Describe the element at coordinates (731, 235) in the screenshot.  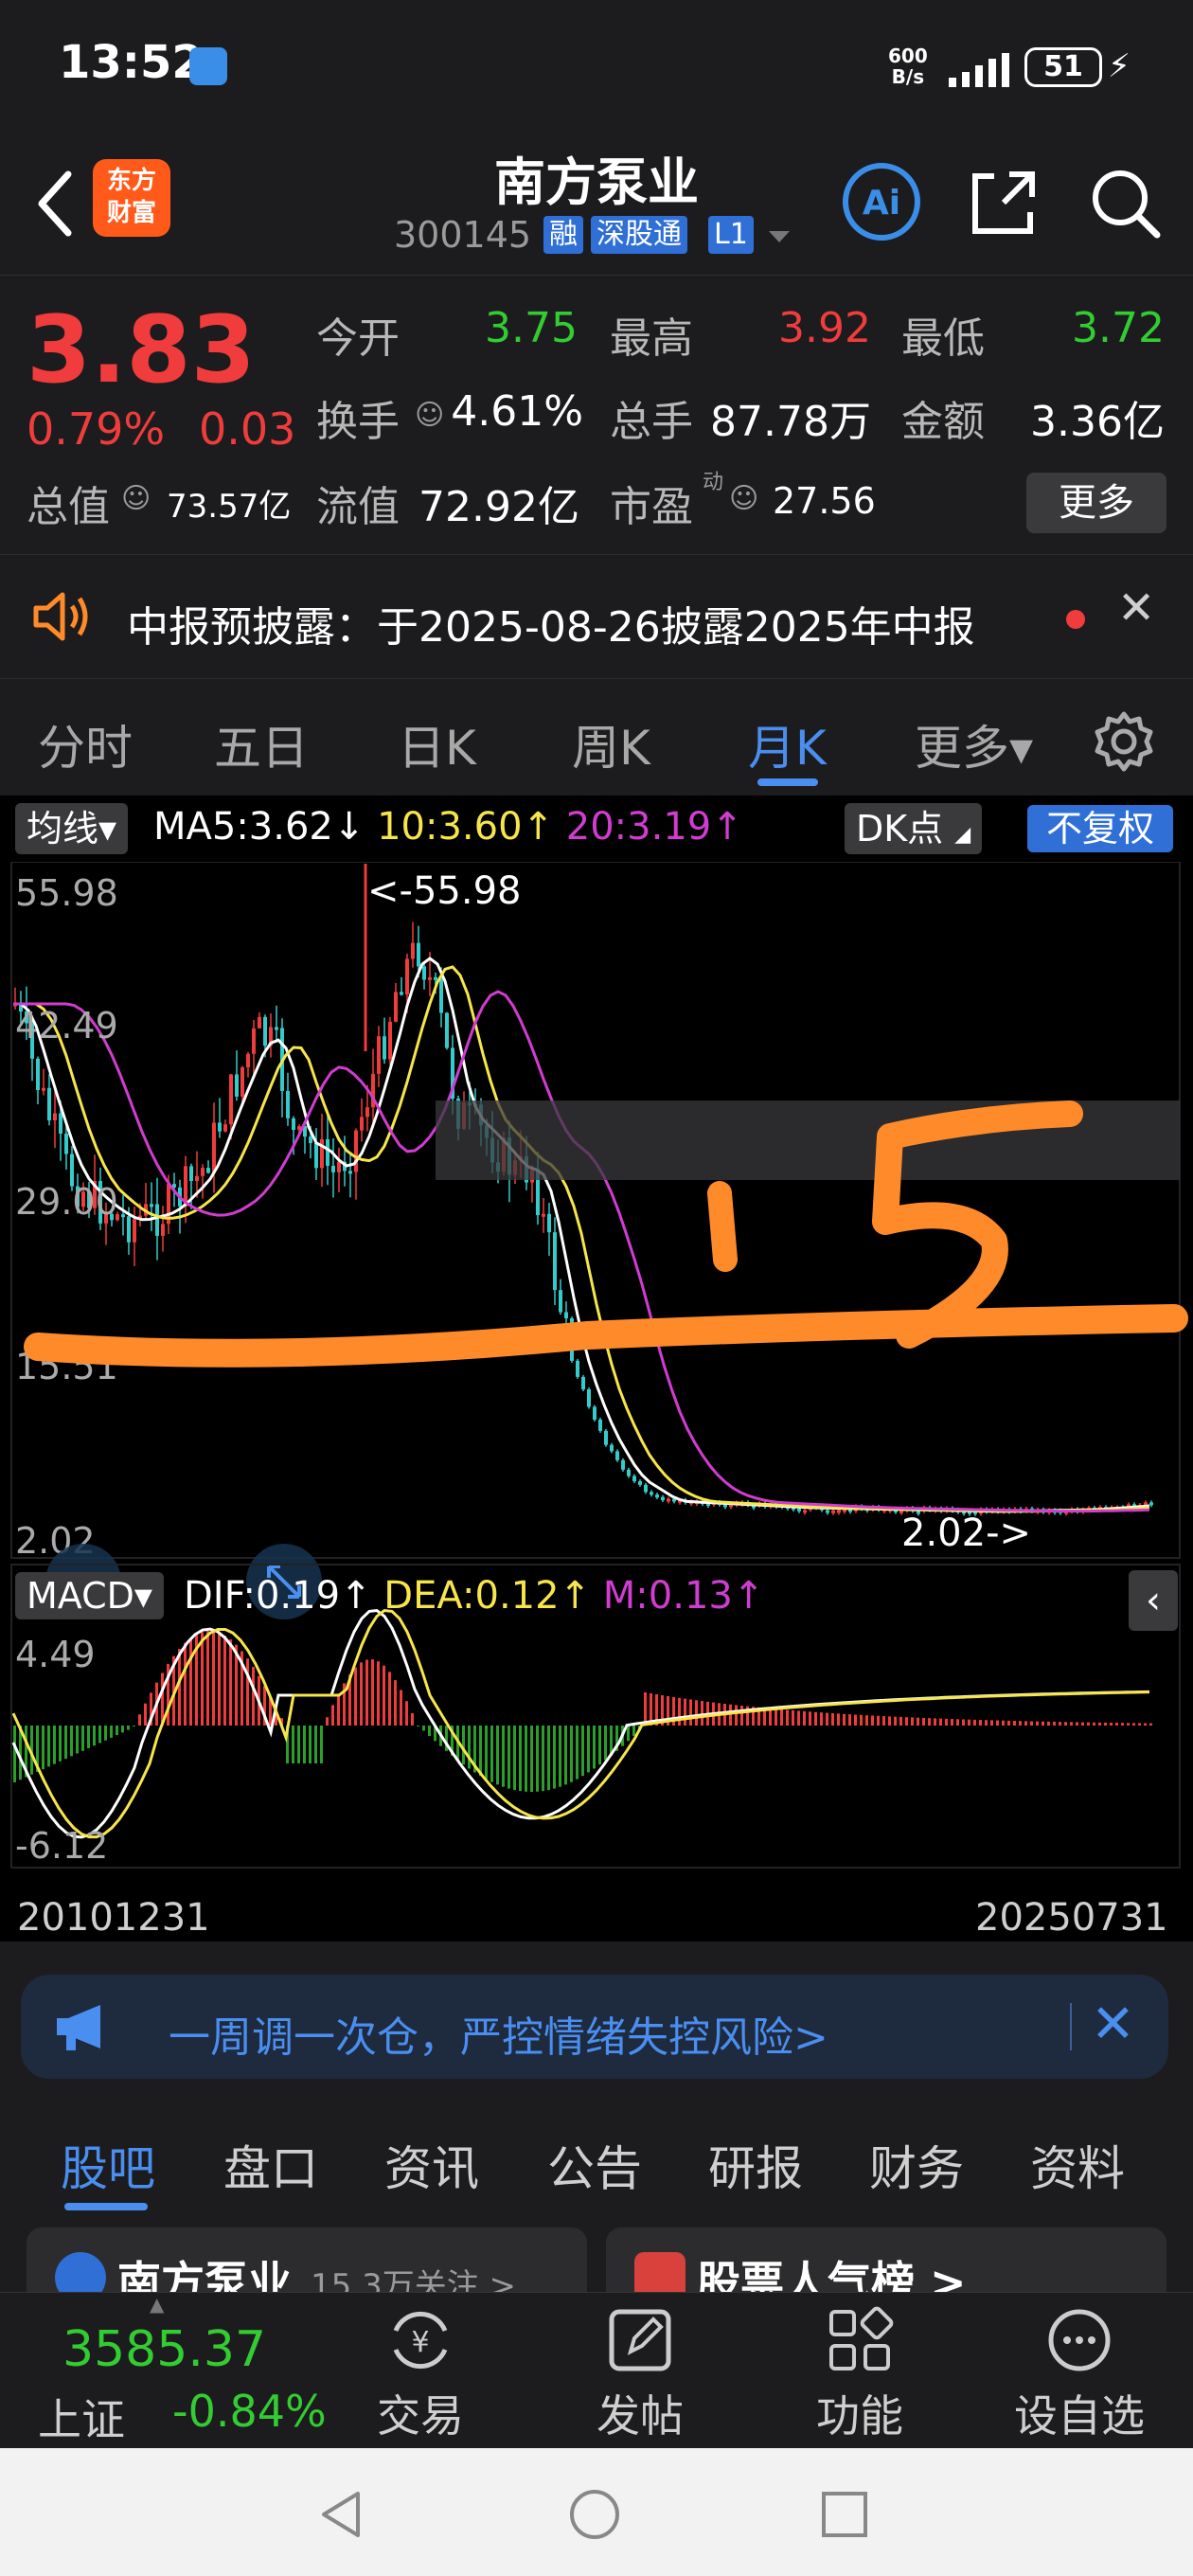
I see `tag-level: L1` at that location.